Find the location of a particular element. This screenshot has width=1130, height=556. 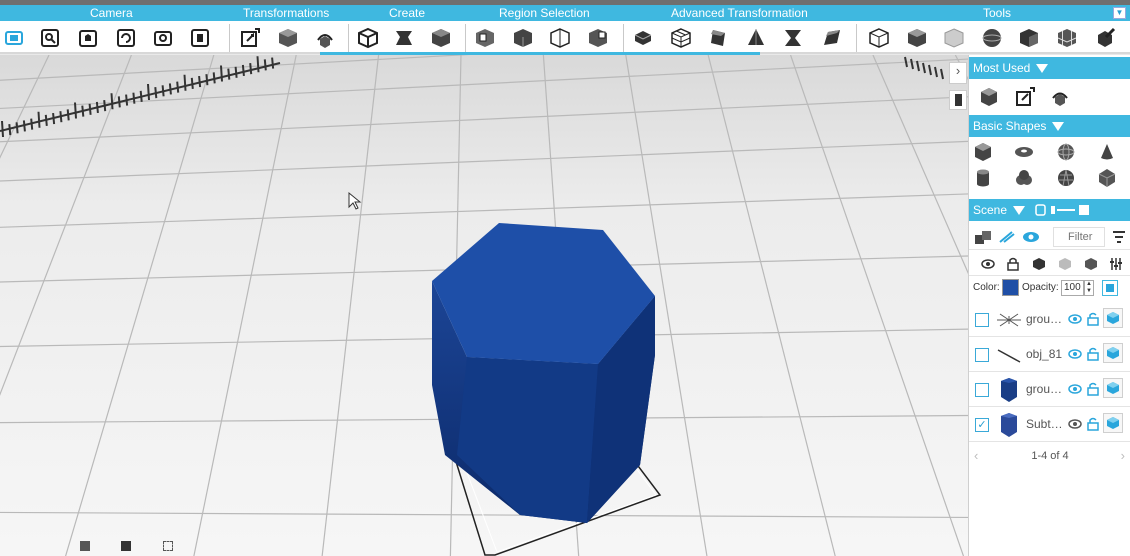

scene-row: obj_81 is located at coordinates (1049, 354).